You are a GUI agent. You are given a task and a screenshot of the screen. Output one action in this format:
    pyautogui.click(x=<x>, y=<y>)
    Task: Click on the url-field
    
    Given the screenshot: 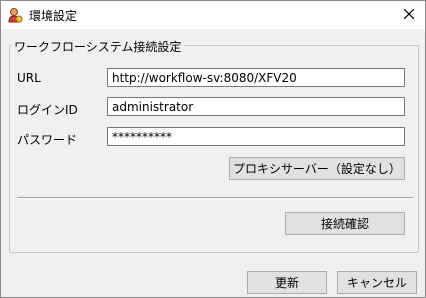 What is the action you would take?
    pyautogui.click(x=256, y=77)
    